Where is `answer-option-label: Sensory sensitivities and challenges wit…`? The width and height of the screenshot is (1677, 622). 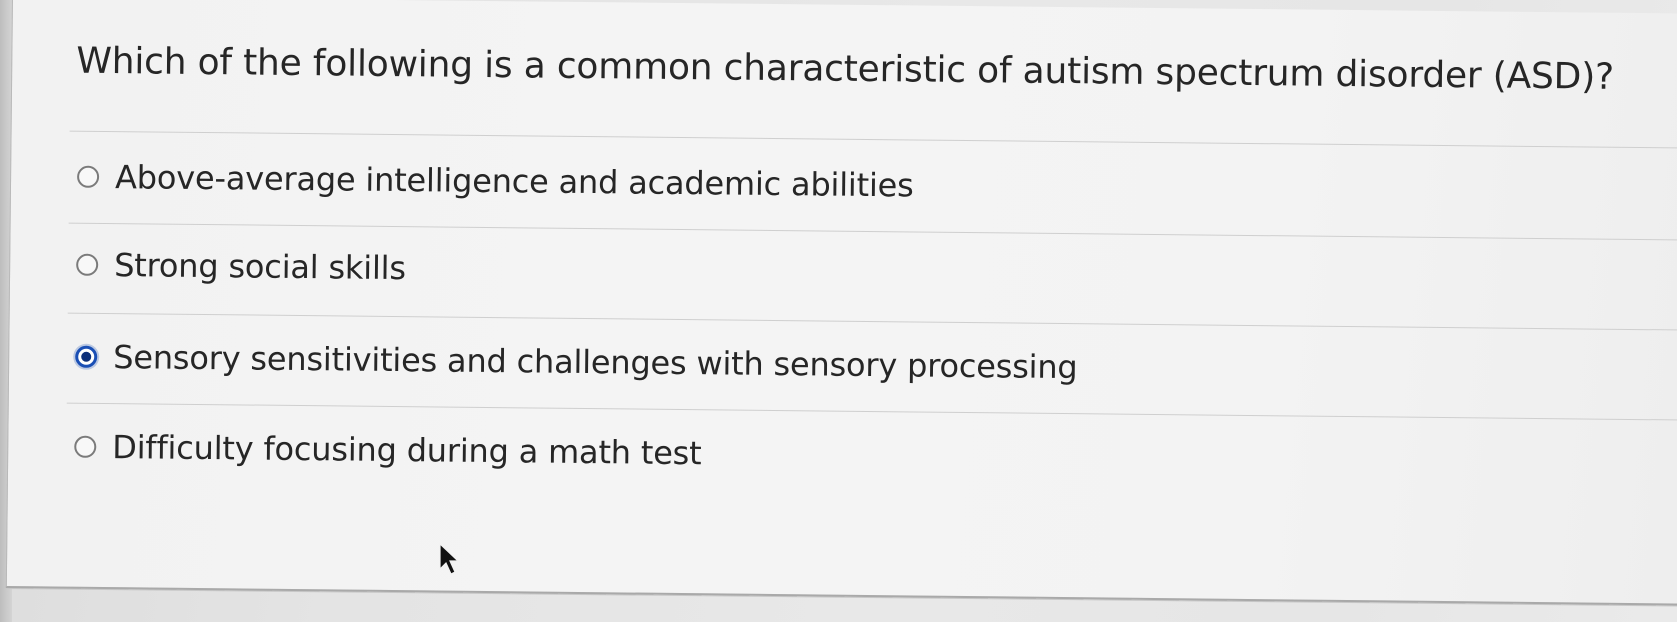
answer-option-label: Sensory sensitivities and challenges wit… is located at coordinates (595, 362).